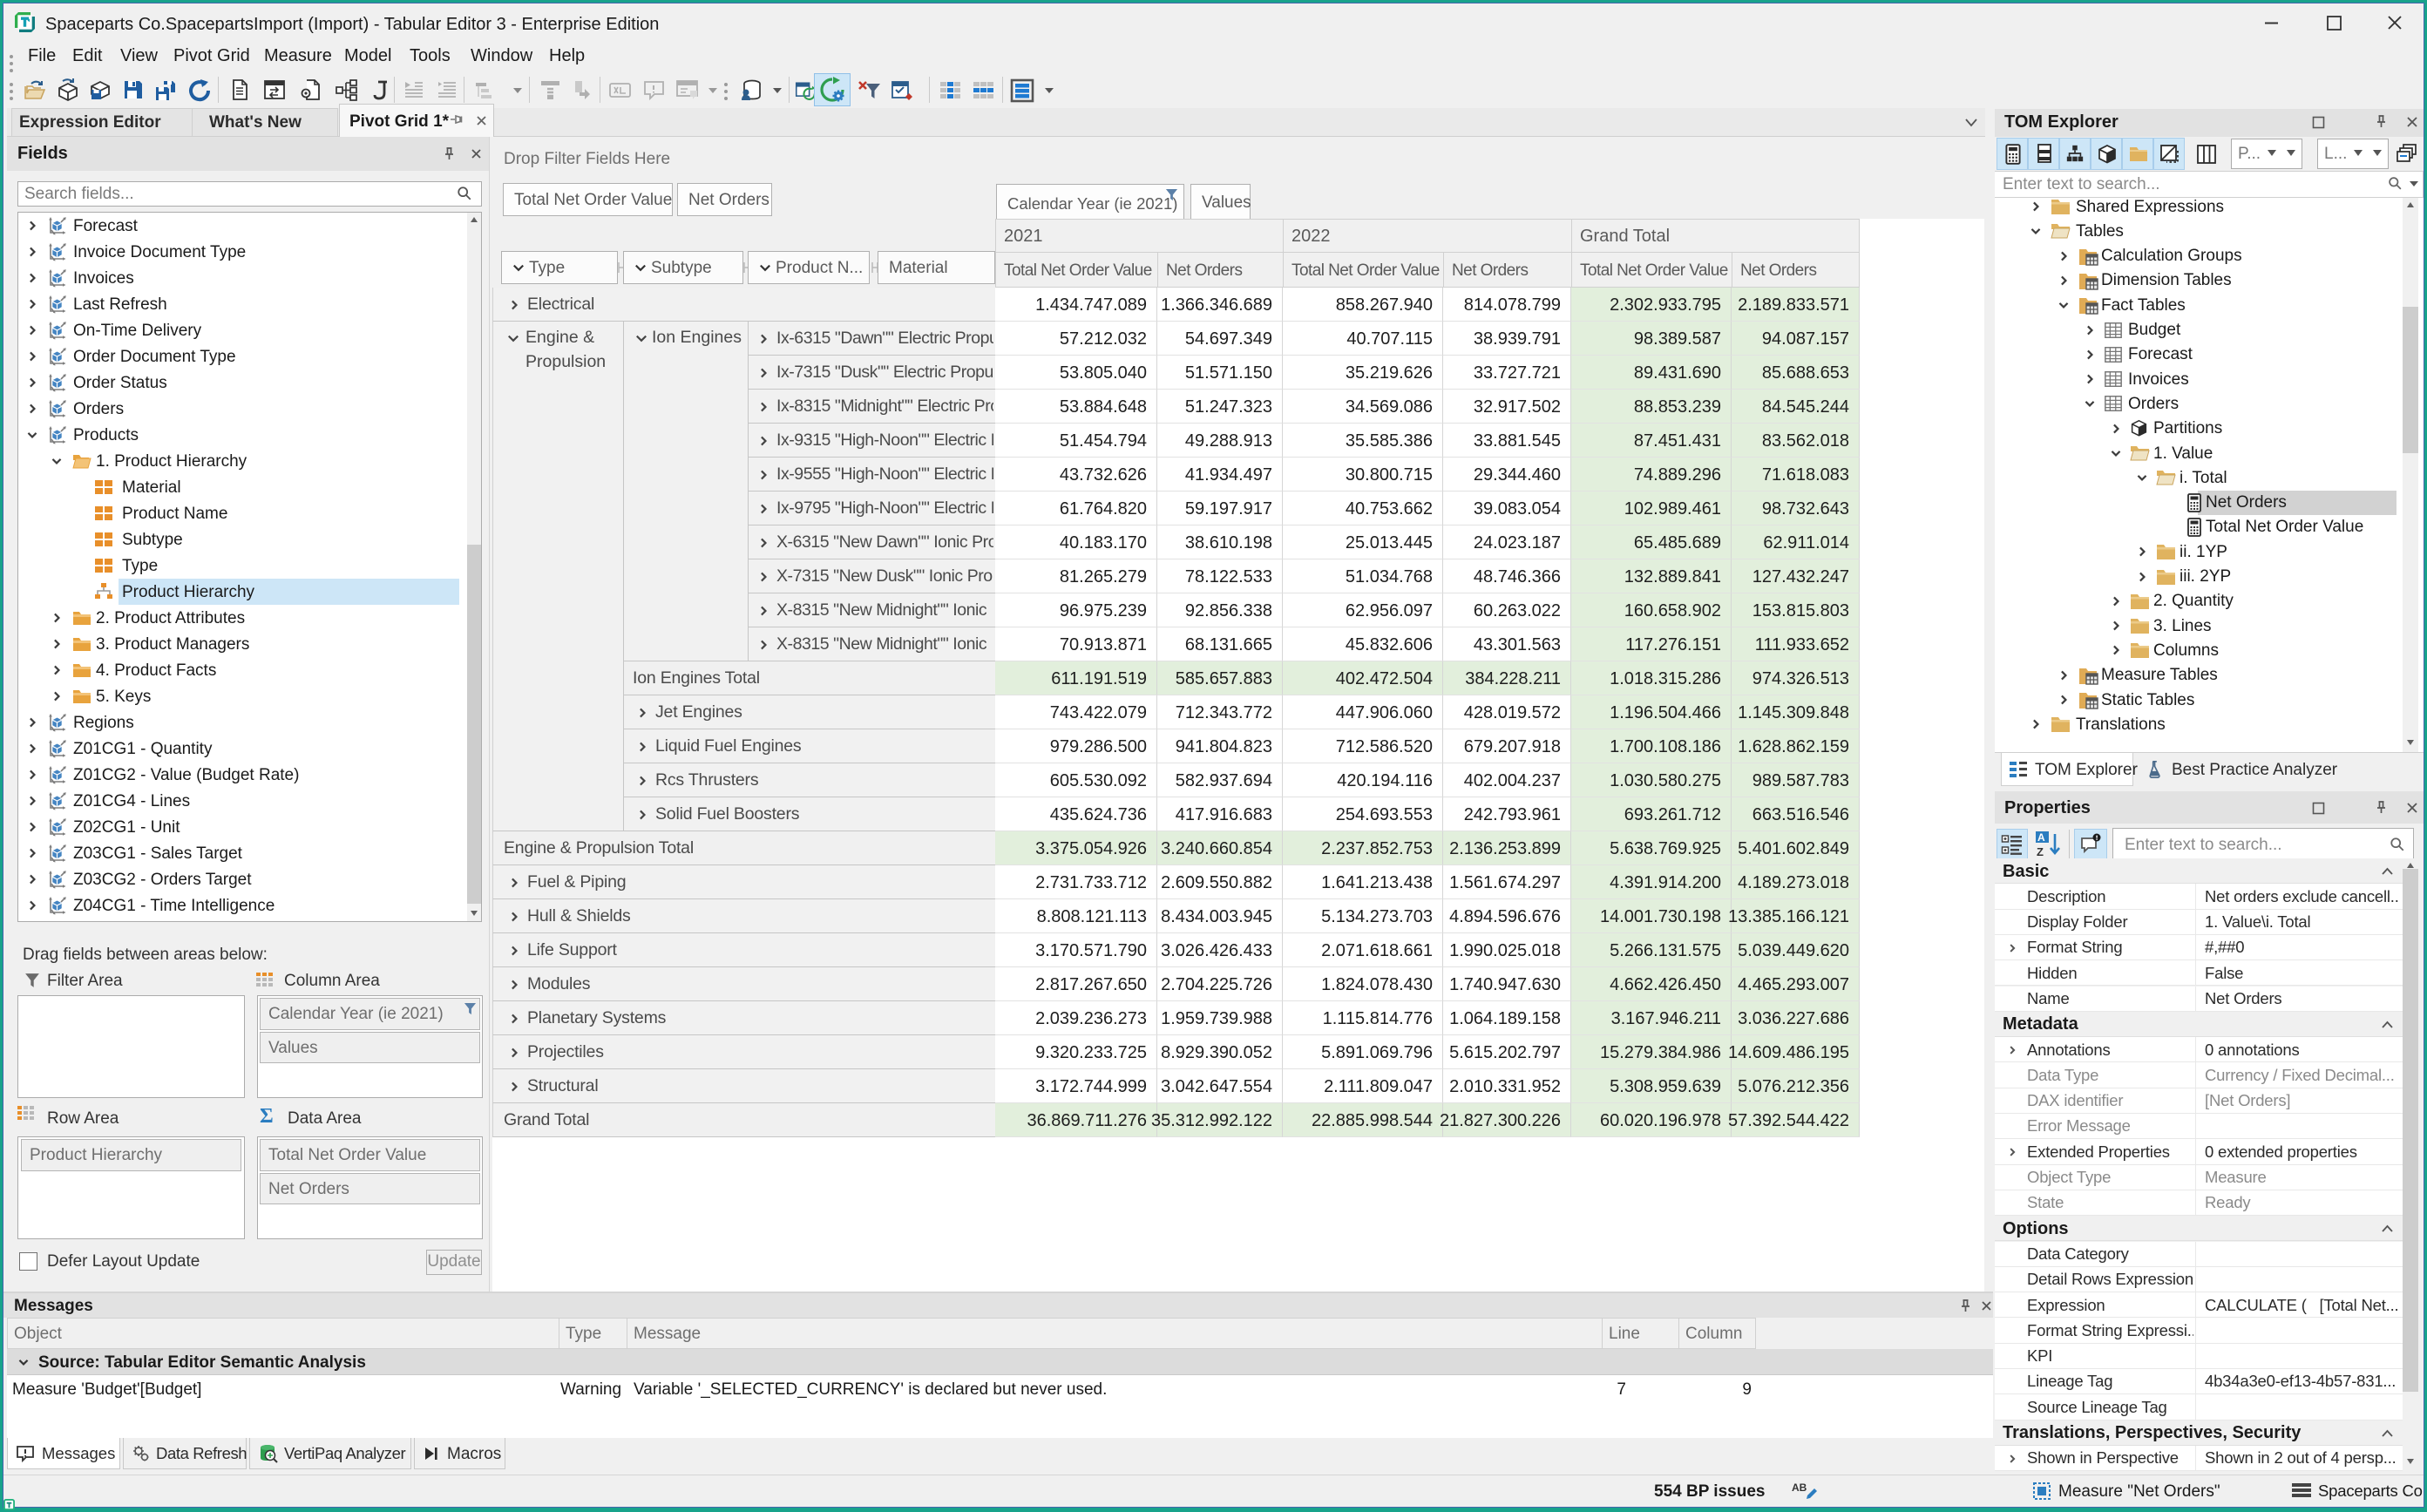 The width and height of the screenshot is (2427, 1512). What do you see at coordinates (2041, 851) in the screenshot?
I see `svg-text: Z` at bounding box center [2041, 851].